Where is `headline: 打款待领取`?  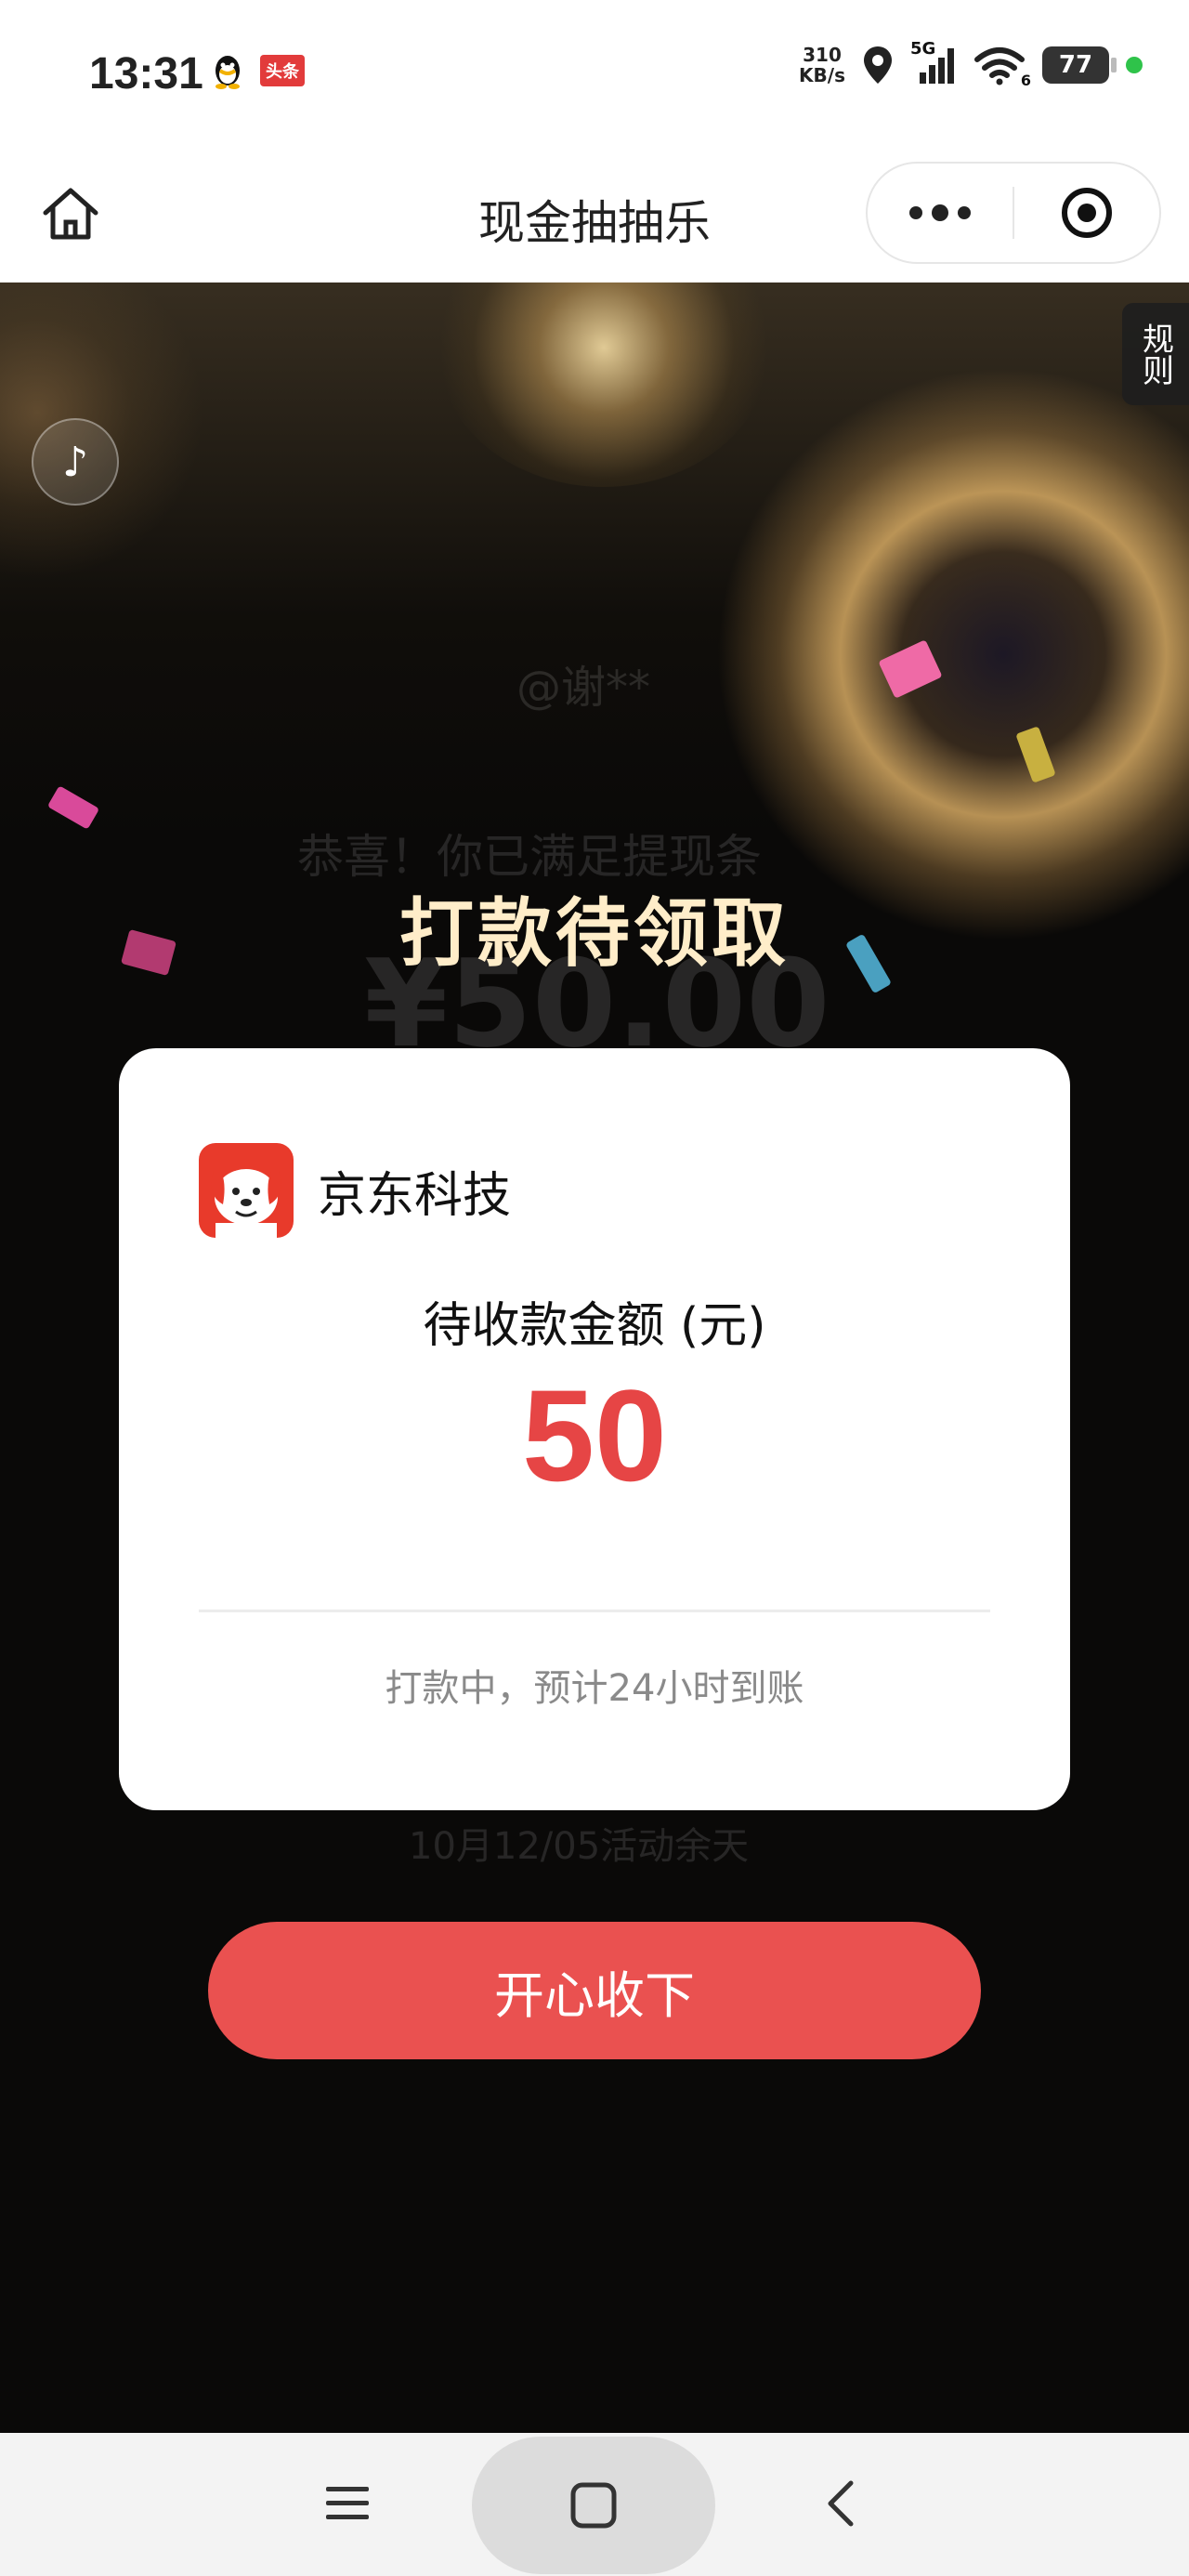
headline: 打款待领取 is located at coordinates (594, 933).